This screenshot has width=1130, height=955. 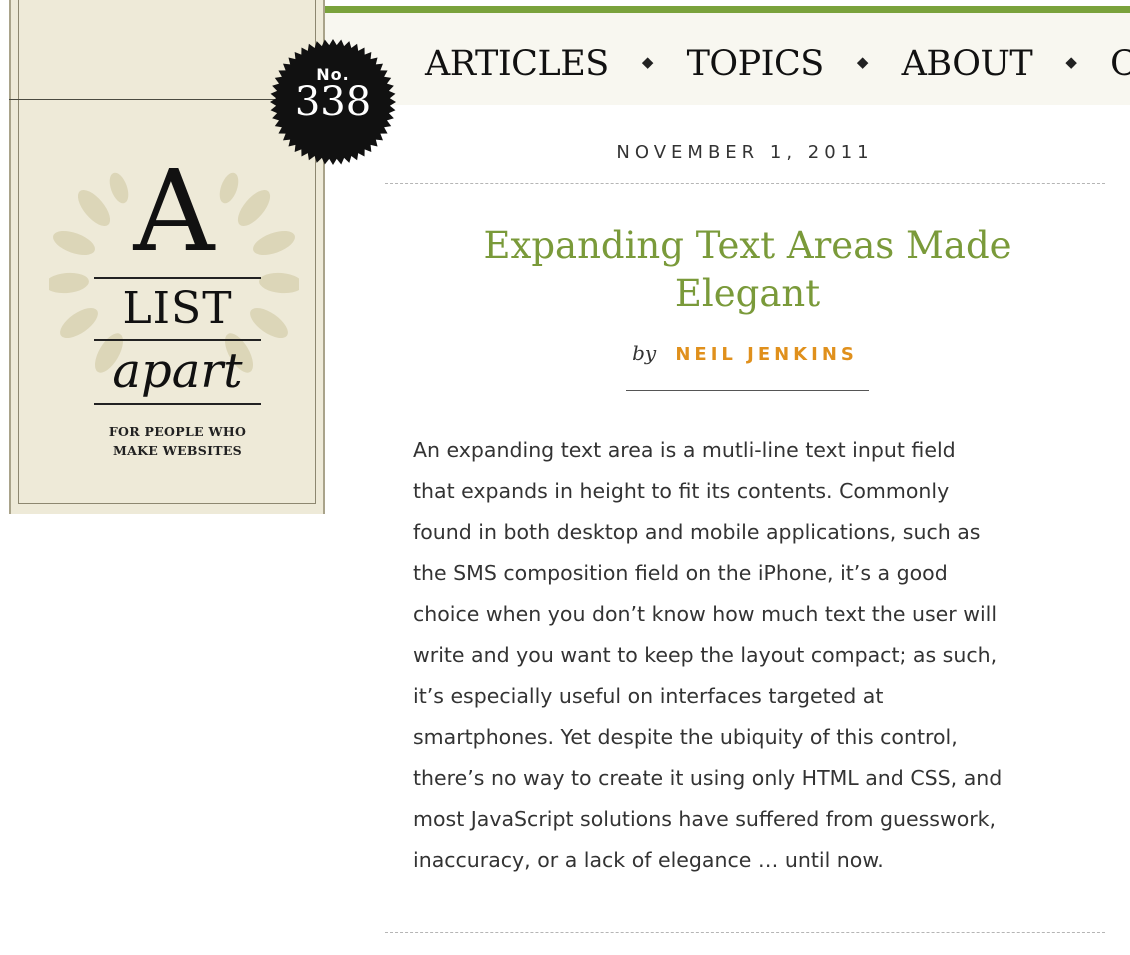 What do you see at coordinates (756, 64) in the screenshot?
I see `nav-item-topics: TOPICS` at bounding box center [756, 64].